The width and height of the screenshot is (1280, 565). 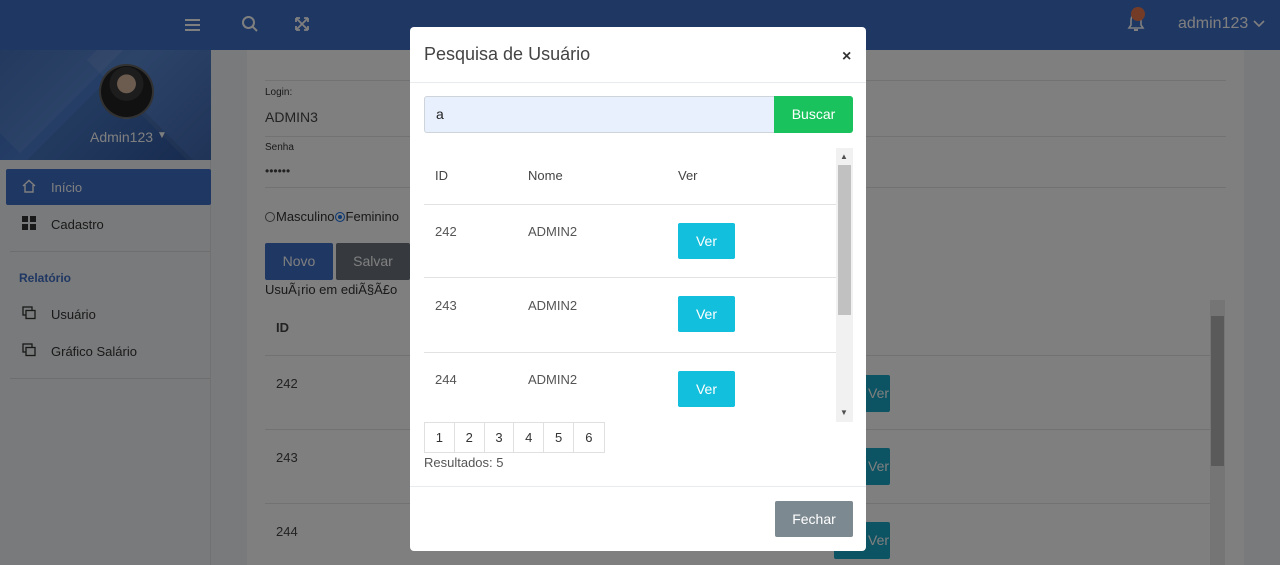 What do you see at coordinates (440, 437) in the screenshot?
I see `page-link: 1` at bounding box center [440, 437].